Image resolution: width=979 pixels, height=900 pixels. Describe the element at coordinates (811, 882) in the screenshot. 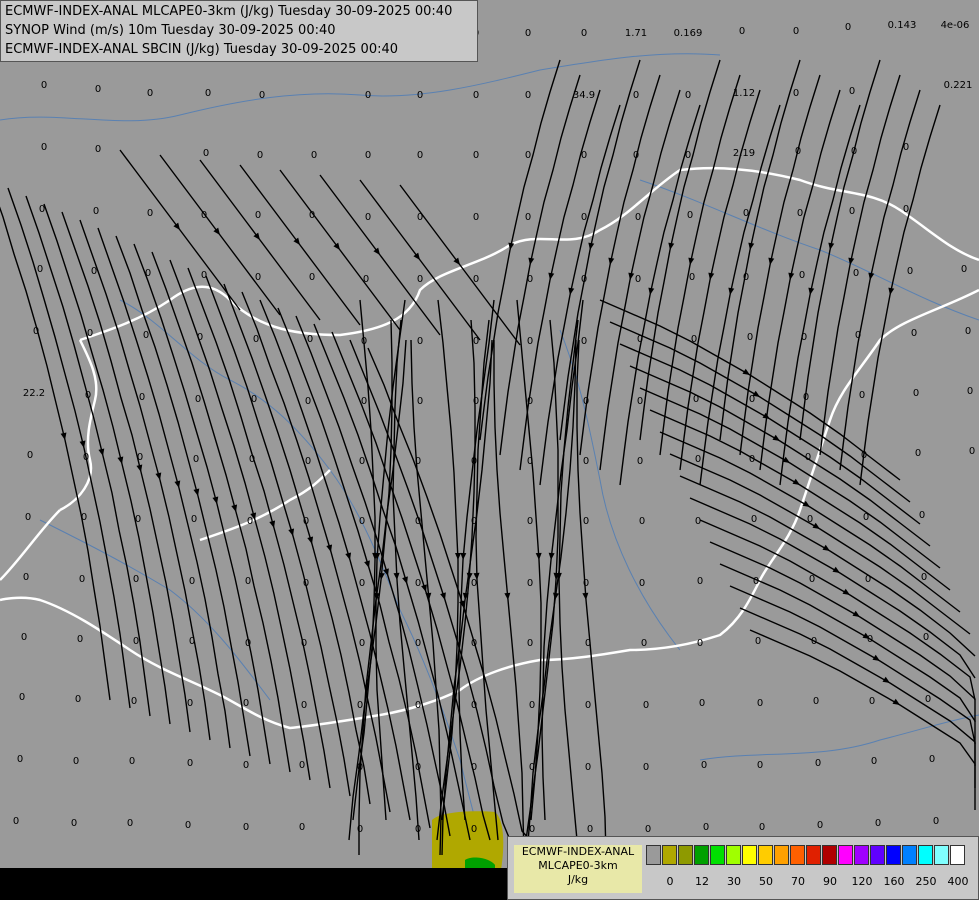

I see `legend-ticks: 0 12 30 50 70 90 120 160 250 400` at that location.